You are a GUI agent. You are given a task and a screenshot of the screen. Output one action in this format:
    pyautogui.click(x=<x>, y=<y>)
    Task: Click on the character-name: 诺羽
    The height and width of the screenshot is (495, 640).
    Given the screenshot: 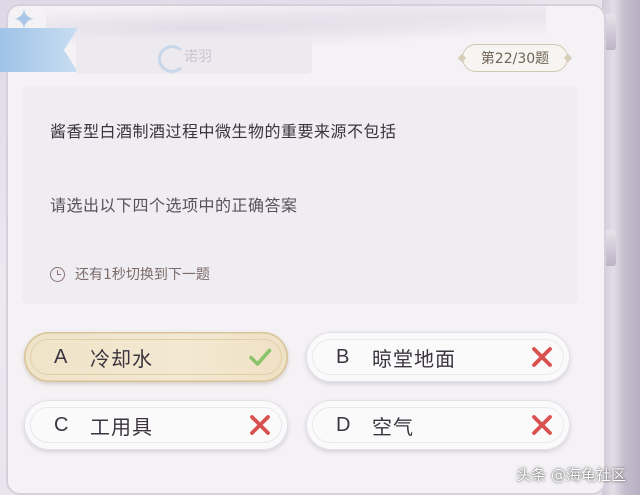 What is the action you would take?
    pyautogui.click(x=198, y=57)
    